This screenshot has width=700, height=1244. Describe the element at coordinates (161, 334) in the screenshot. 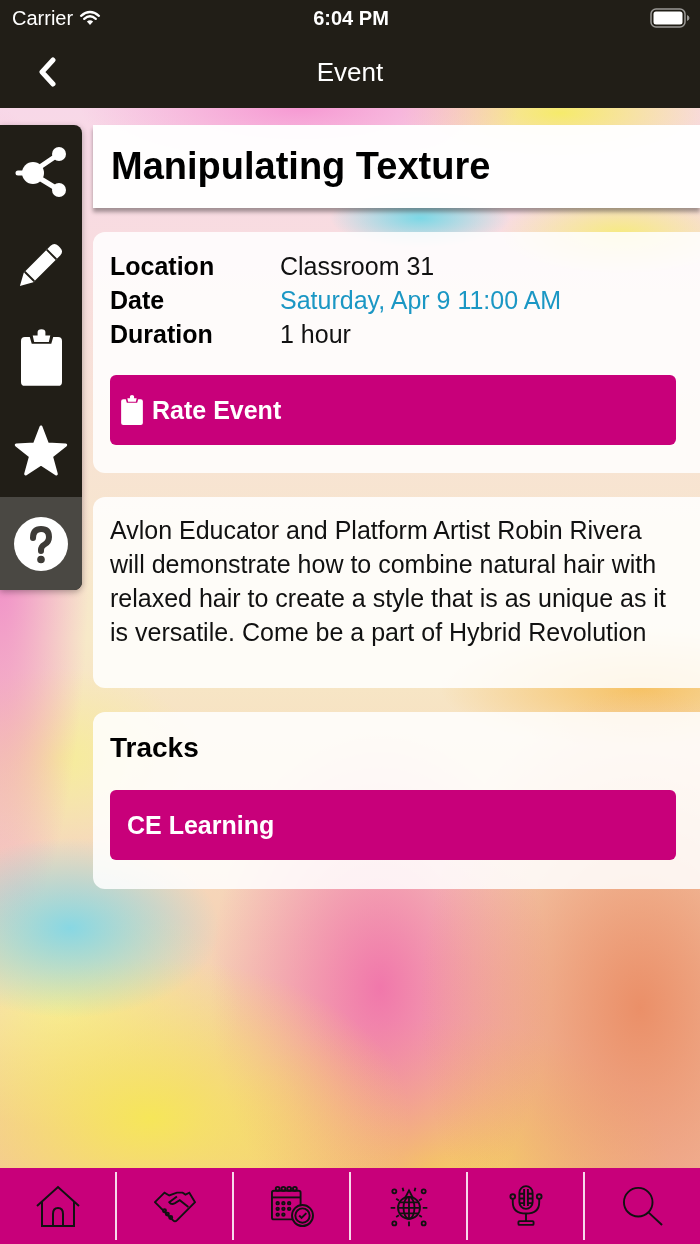

I see `detail-label: Duration` at that location.